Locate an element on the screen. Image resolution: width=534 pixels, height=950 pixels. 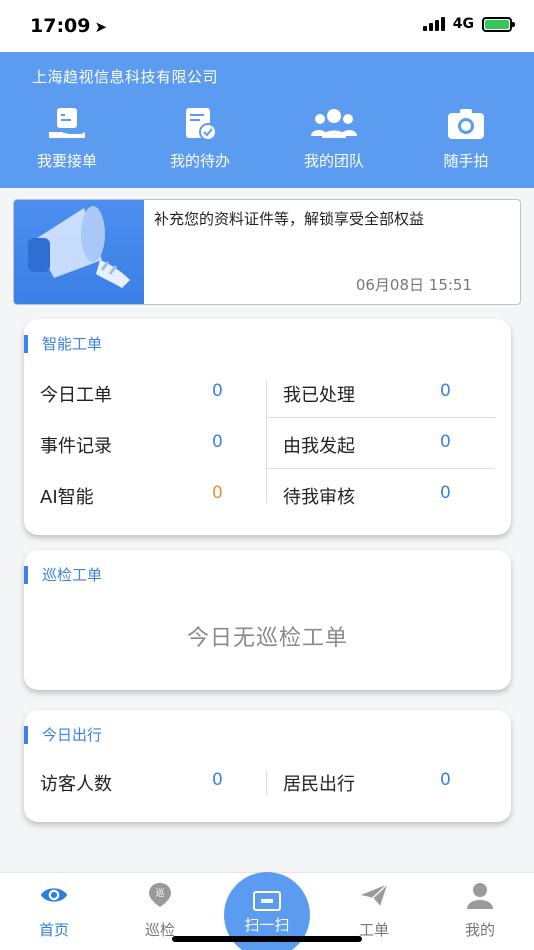
stat-label: AI智能 is located at coordinates (67, 496).